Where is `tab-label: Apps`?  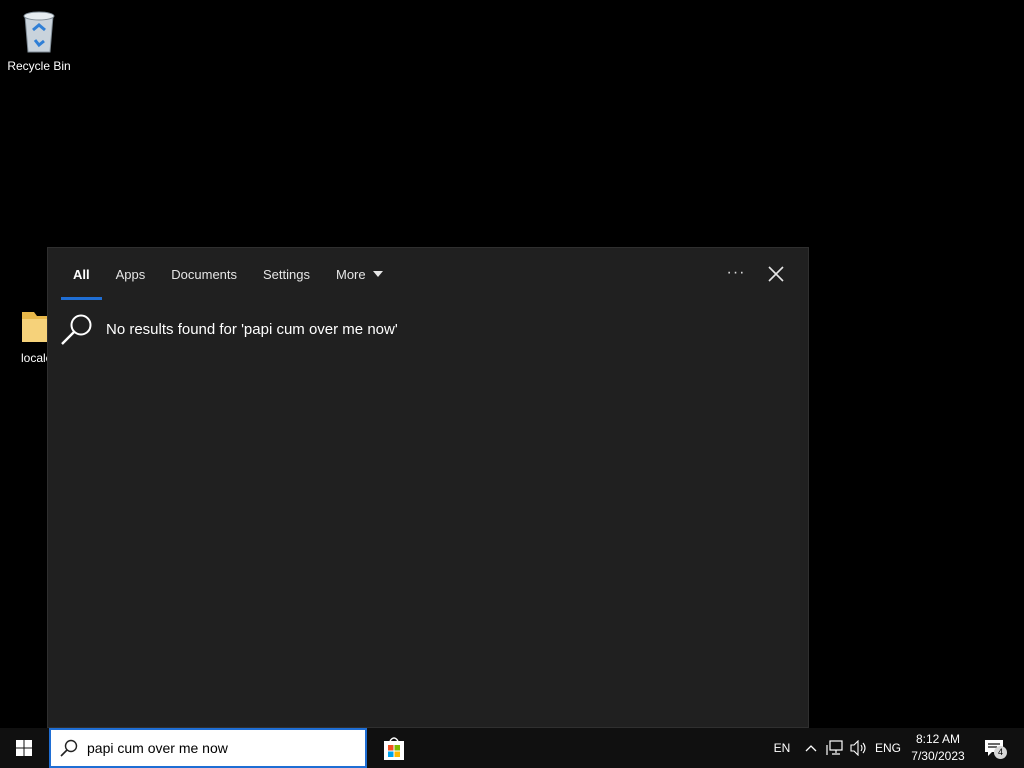
tab-label: Apps is located at coordinates (130, 274).